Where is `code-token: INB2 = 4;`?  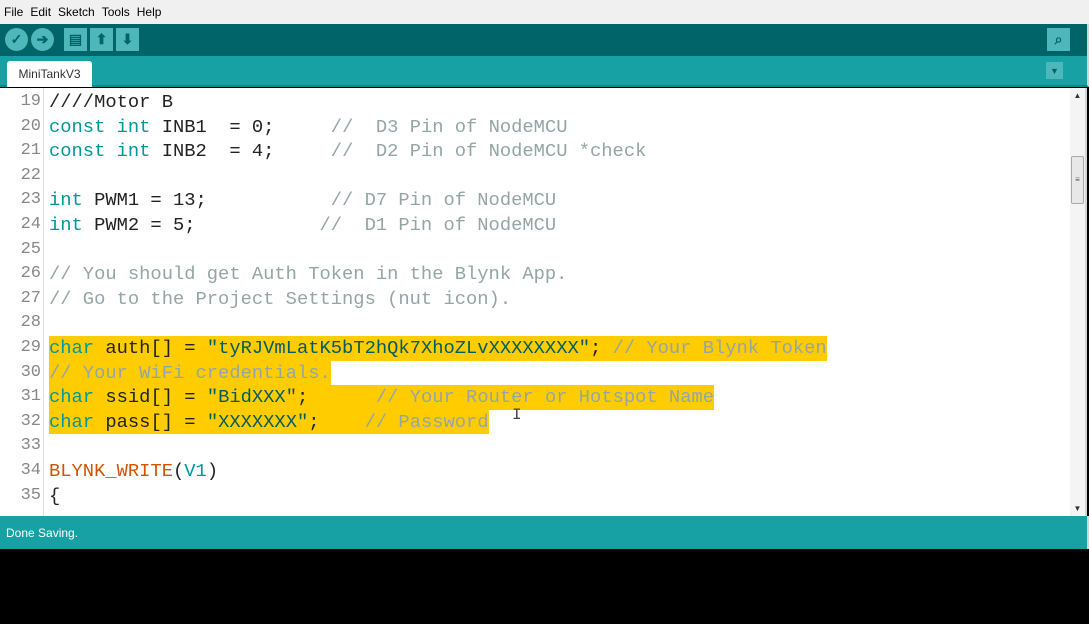
code-token: INB2 = 4; is located at coordinates (240, 151).